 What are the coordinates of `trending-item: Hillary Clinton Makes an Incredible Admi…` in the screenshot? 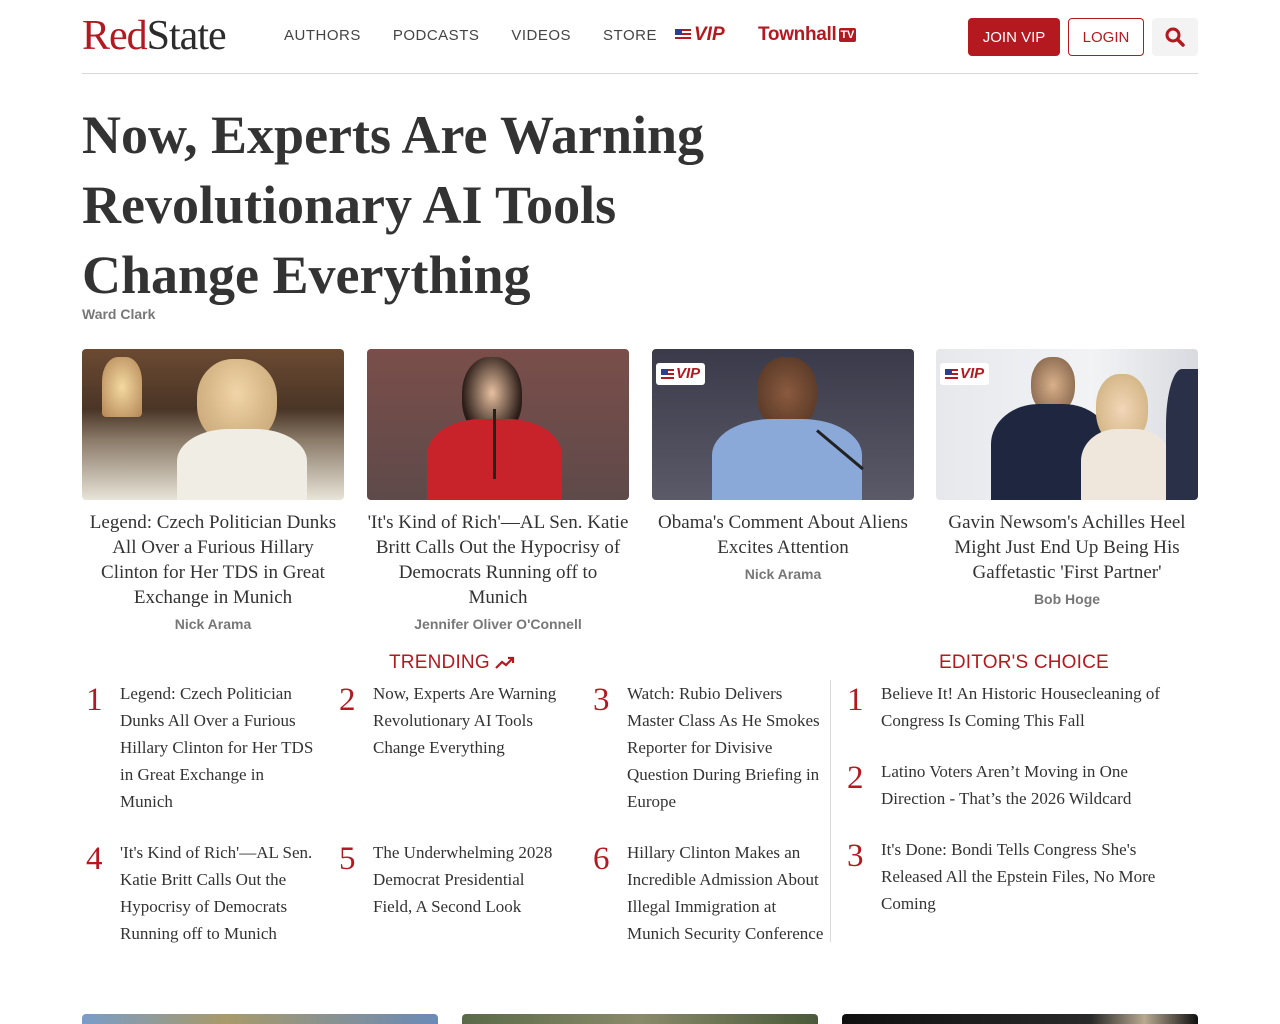 It's located at (726, 893).